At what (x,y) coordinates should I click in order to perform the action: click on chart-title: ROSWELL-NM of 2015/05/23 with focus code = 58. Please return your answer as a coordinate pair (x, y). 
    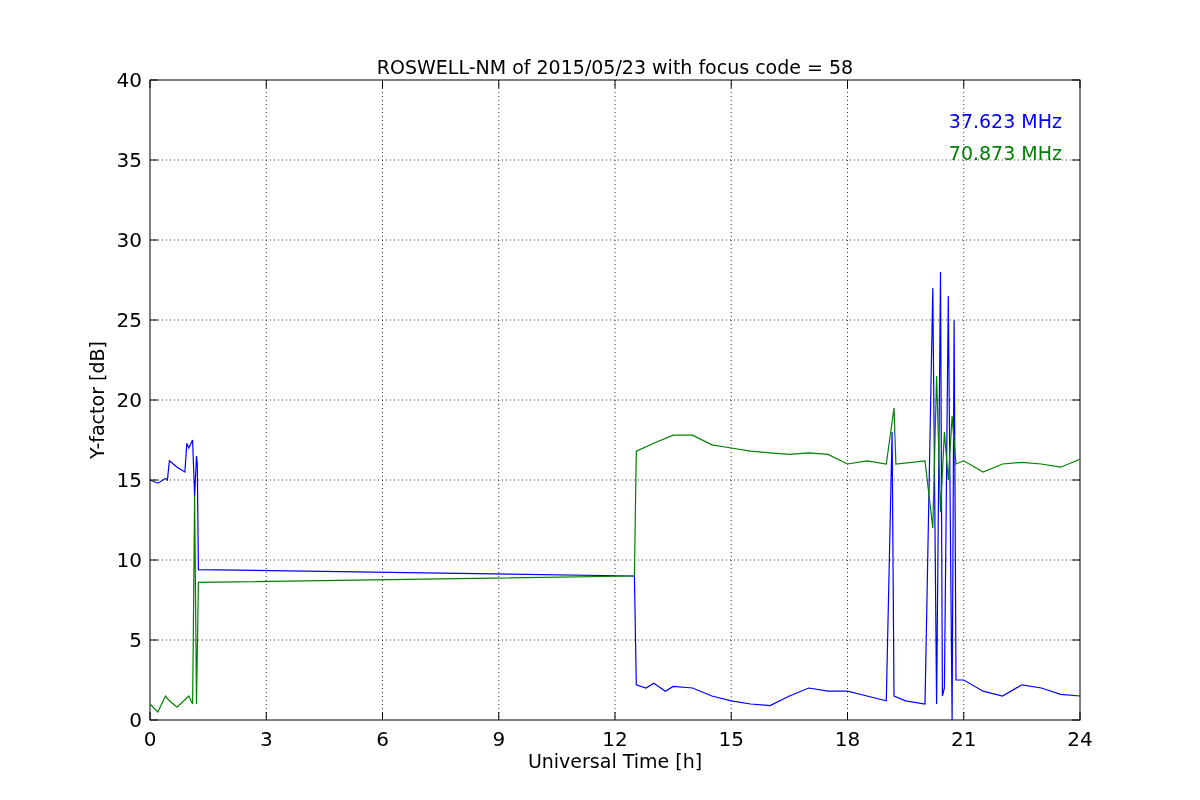
    Looking at the image, I should click on (615, 67).